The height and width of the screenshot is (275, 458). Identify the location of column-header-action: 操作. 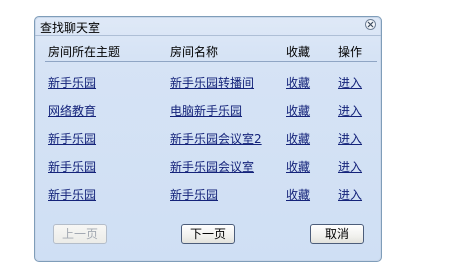
(350, 52).